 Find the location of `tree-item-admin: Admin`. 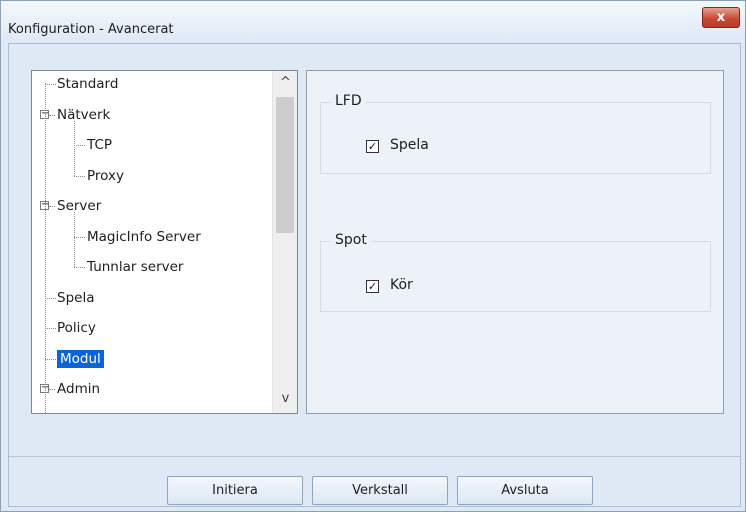

tree-item-admin: Admin is located at coordinates (78, 389).